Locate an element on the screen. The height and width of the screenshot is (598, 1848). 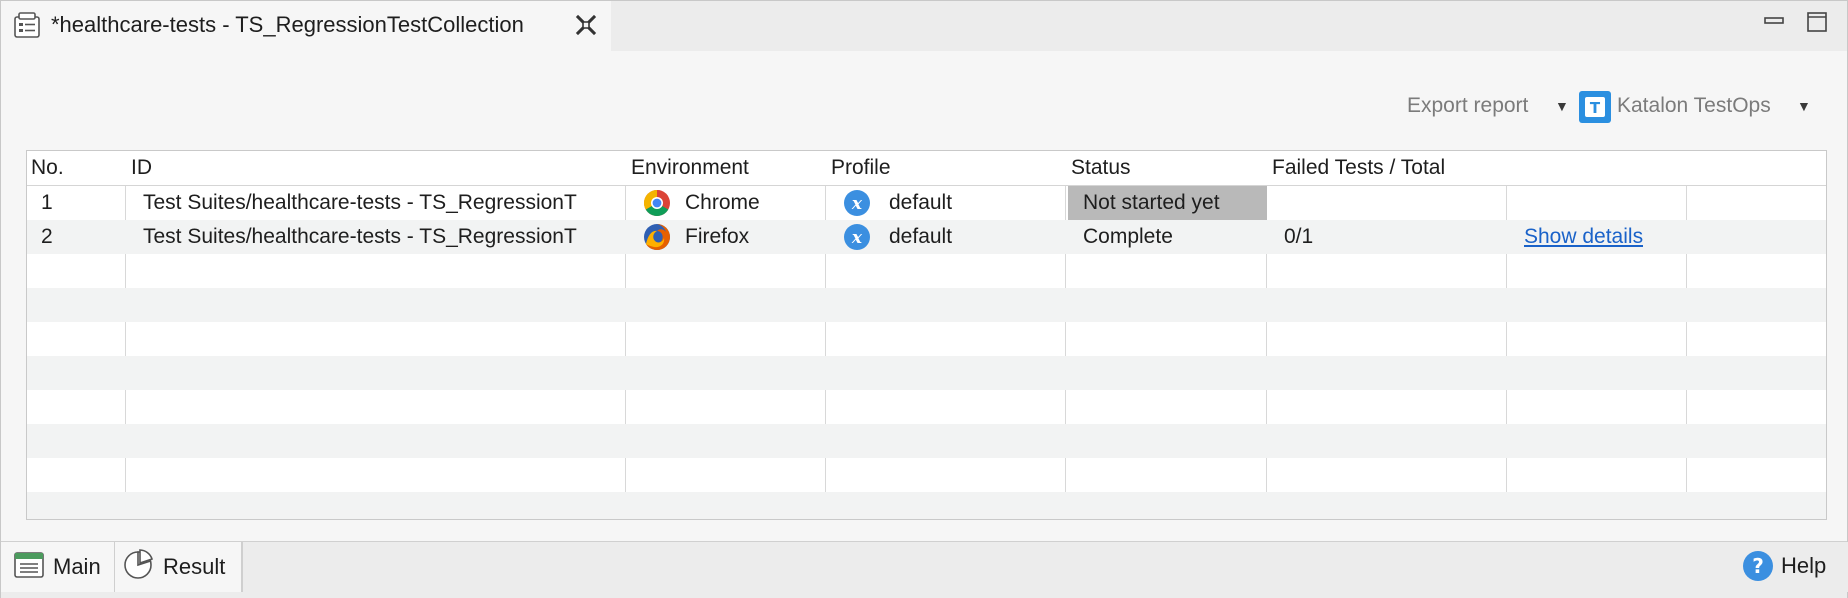
header-status: Status is located at coordinates (1101, 168).